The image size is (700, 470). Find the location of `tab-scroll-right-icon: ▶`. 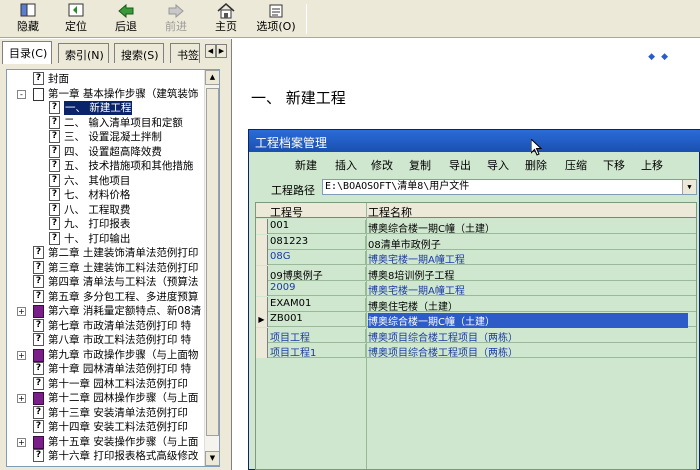

tab-scroll-right-icon: ▶ is located at coordinates (221, 51).